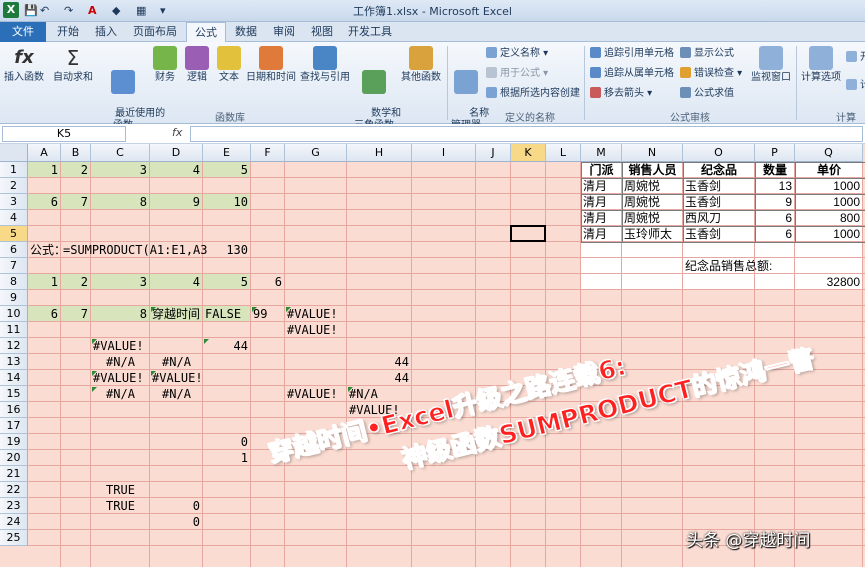 The image size is (865, 567). Describe the element at coordinates (197, 65) in the screenshot. I see `logical-button: 逻辑` at that location.